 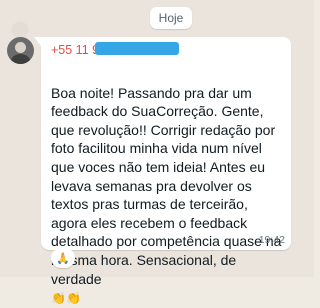 I want to click on praying-hands-reaction-icon: 🙏, so click(x=63, y=258).